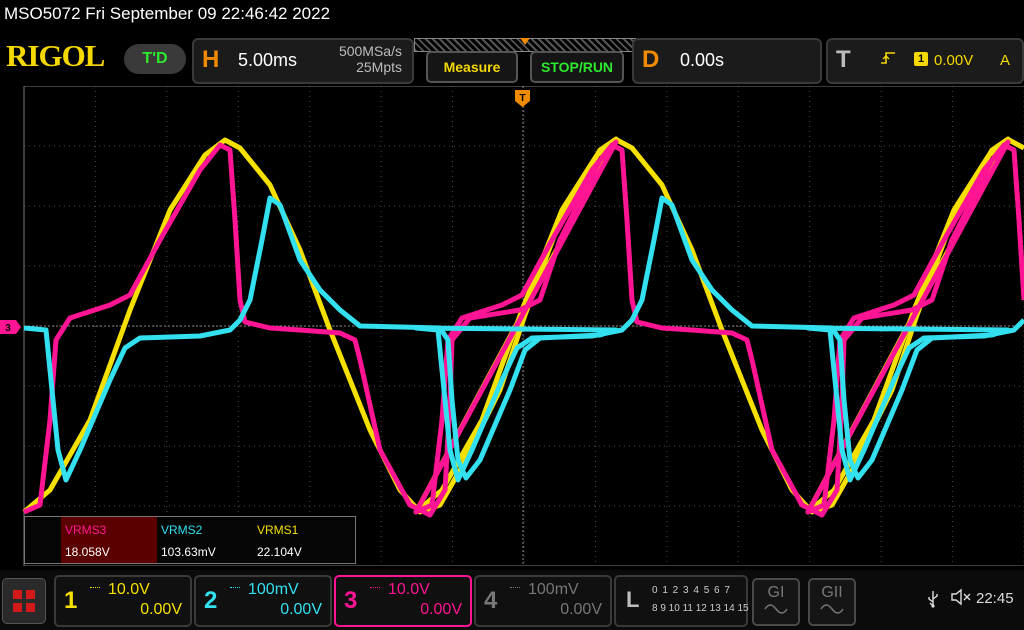 Image resolution: width=1024 pixels, height=630 pixels. I want to click on speaker-mute-icon, so click(961, 599).